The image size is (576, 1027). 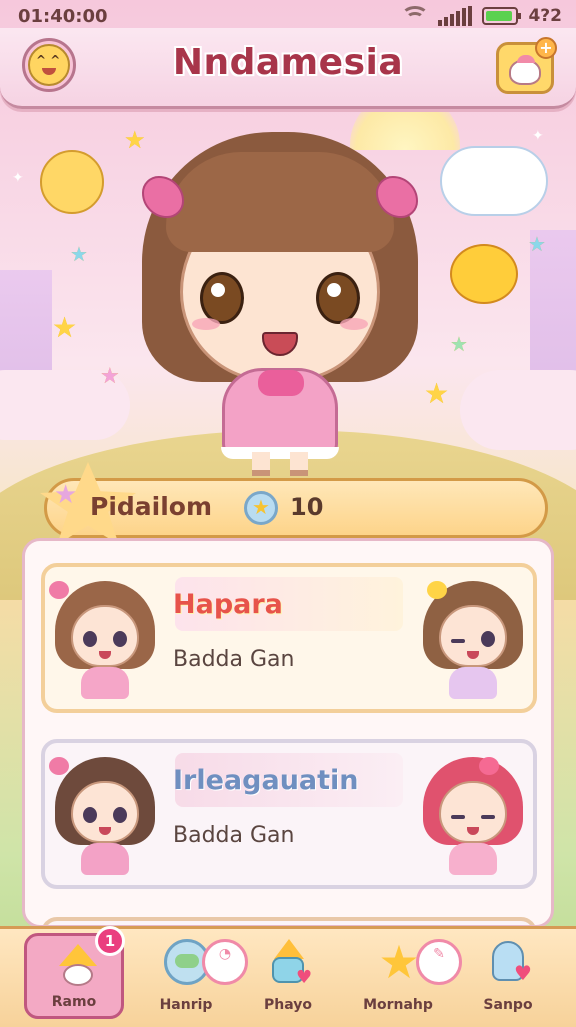 What do you see at coordinates (508, 1005) in the screenshot?
I see `nav-label: Sanpo` at bounding box center [508, 1005].